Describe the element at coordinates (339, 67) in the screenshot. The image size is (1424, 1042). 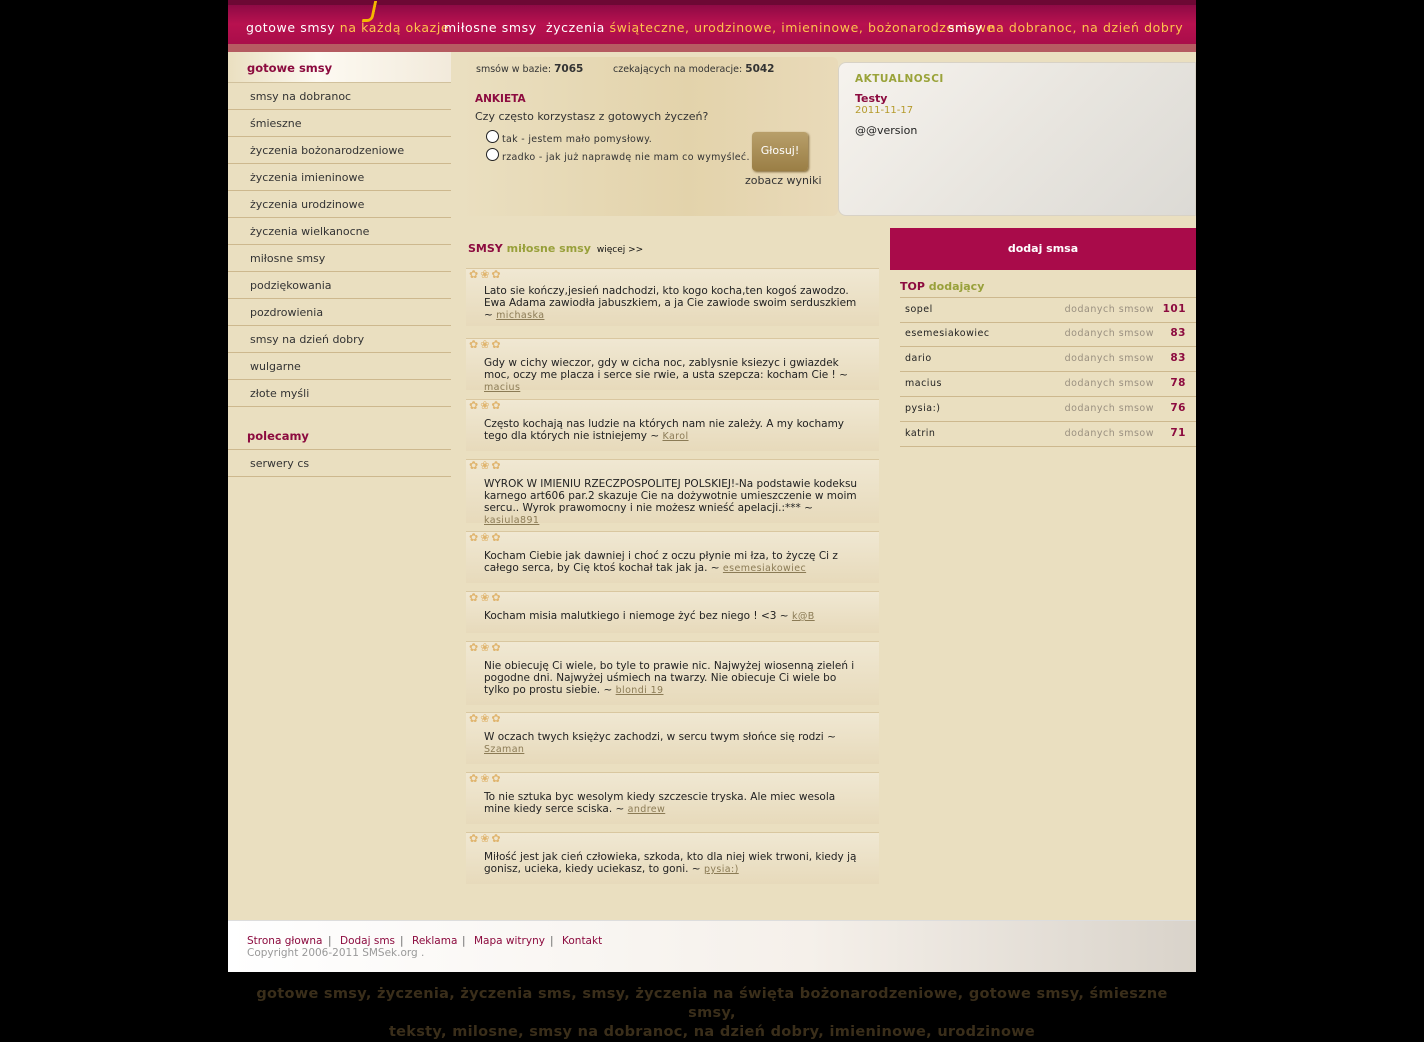
I see `sidebar-header: gotowe smsy` at that location.